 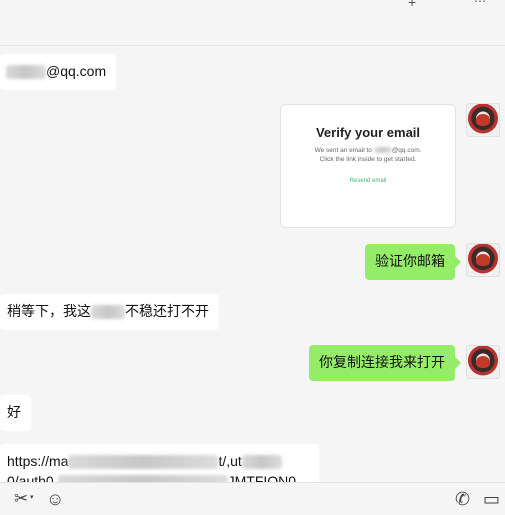 What do you see at coordinates (491, 499) in the screenshot?
I see `video-icon: ▭` at bounding box center [491, 499].